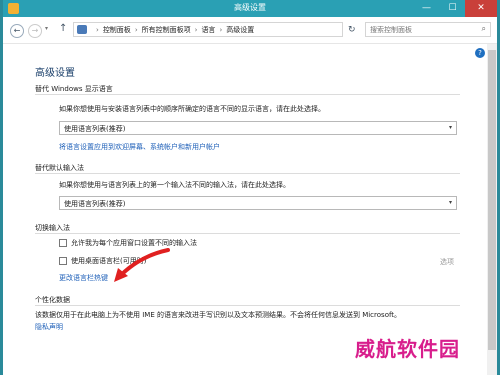 The width and height of the screenshot is (500, 375). What do you see at coordinates (420, 30) in the screenshot?
I see `search-input` at bounding box center [420, 30].